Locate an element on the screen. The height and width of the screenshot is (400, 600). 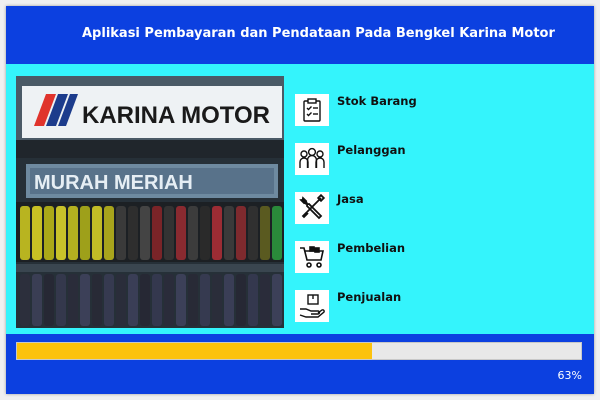
menu-item-stok-barang: Stok Barang is located at coordinates (395, 111).